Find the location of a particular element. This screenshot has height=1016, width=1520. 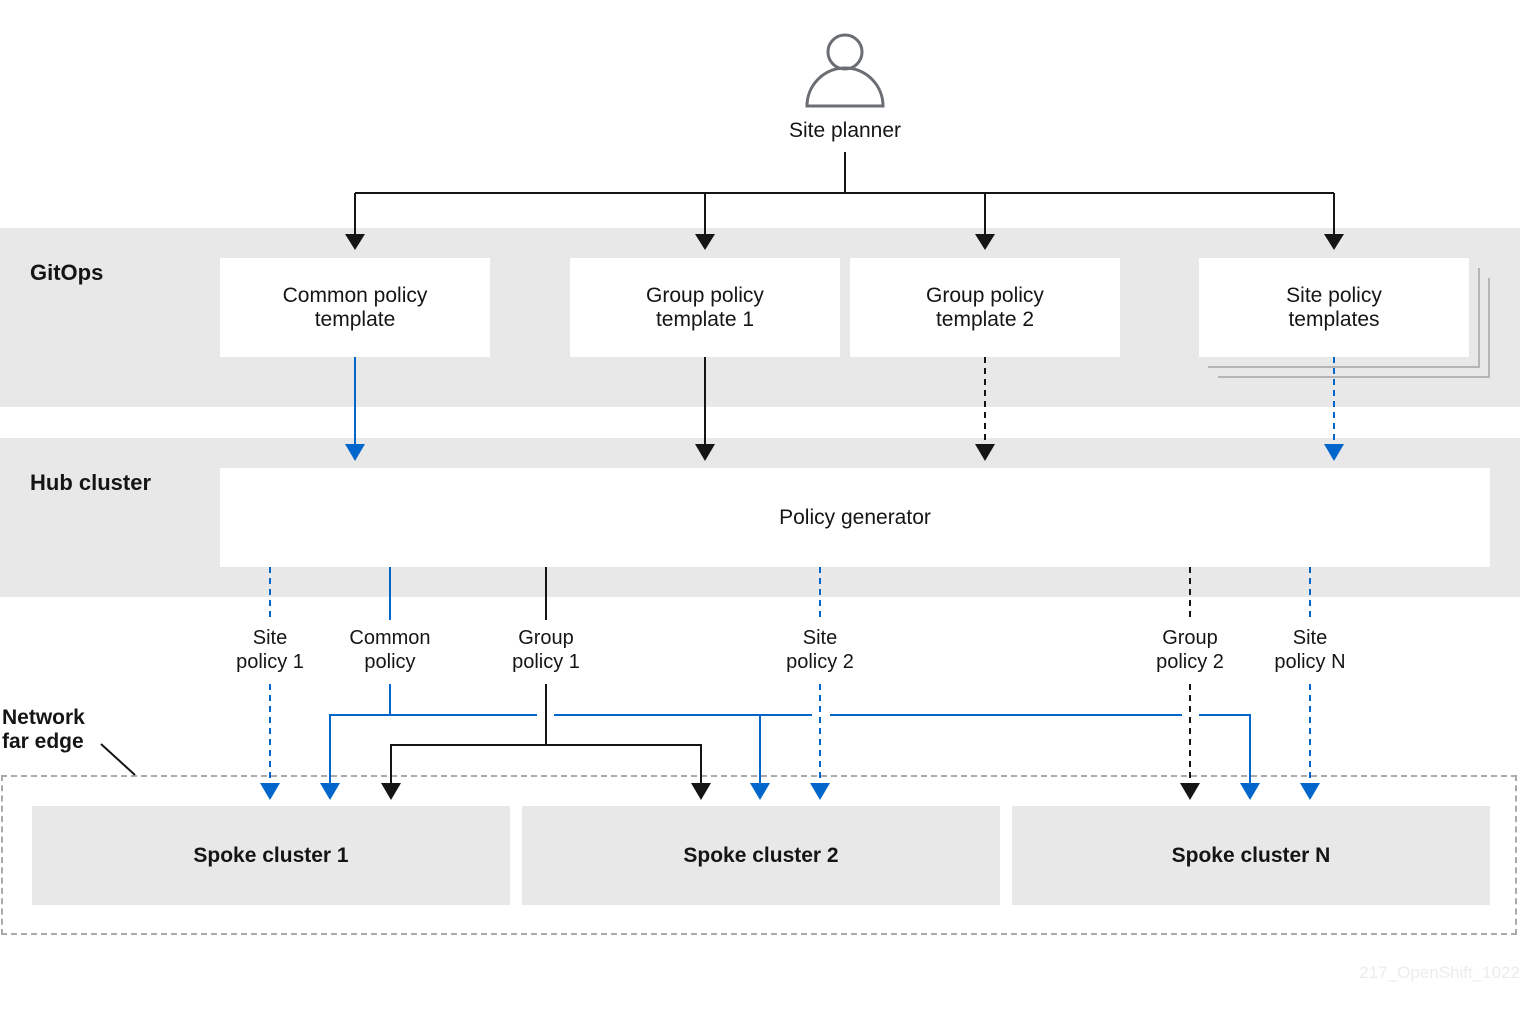

group-policy-2-label: Group policy 2 is located at coordinates (1190, 650).